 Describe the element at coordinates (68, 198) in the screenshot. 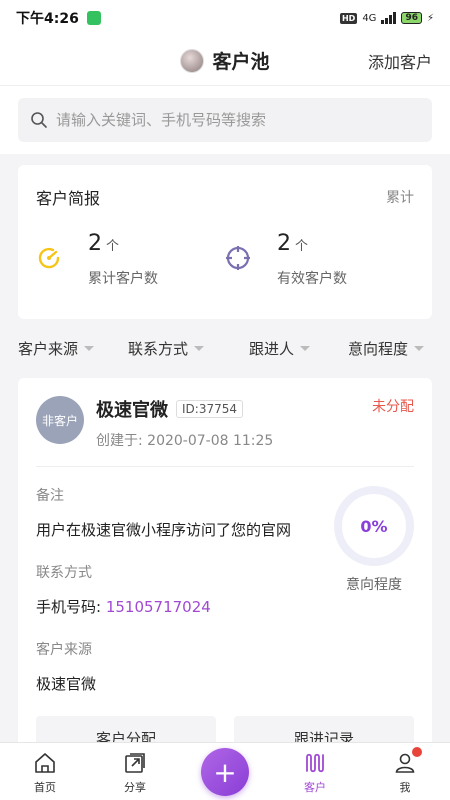

I see `summary-title: 客户简报` at that location.